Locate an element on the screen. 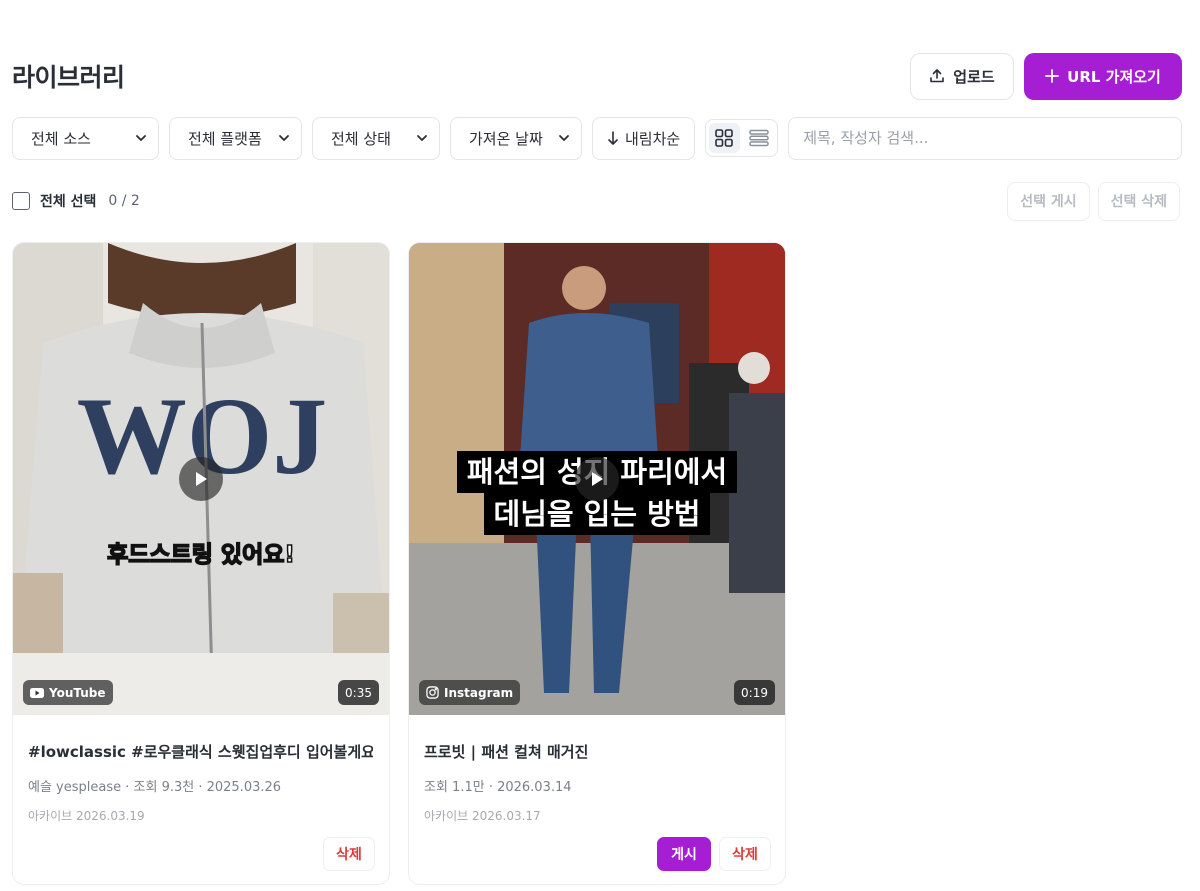 The image size is (1200, 891). grid-view-button is located at coordinates (724, 138).